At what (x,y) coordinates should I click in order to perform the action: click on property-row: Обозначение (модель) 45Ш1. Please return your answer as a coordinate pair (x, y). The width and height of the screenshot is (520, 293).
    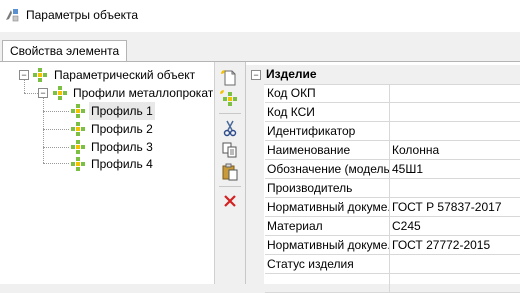
    Looking at the image, I should click on (383, 169).